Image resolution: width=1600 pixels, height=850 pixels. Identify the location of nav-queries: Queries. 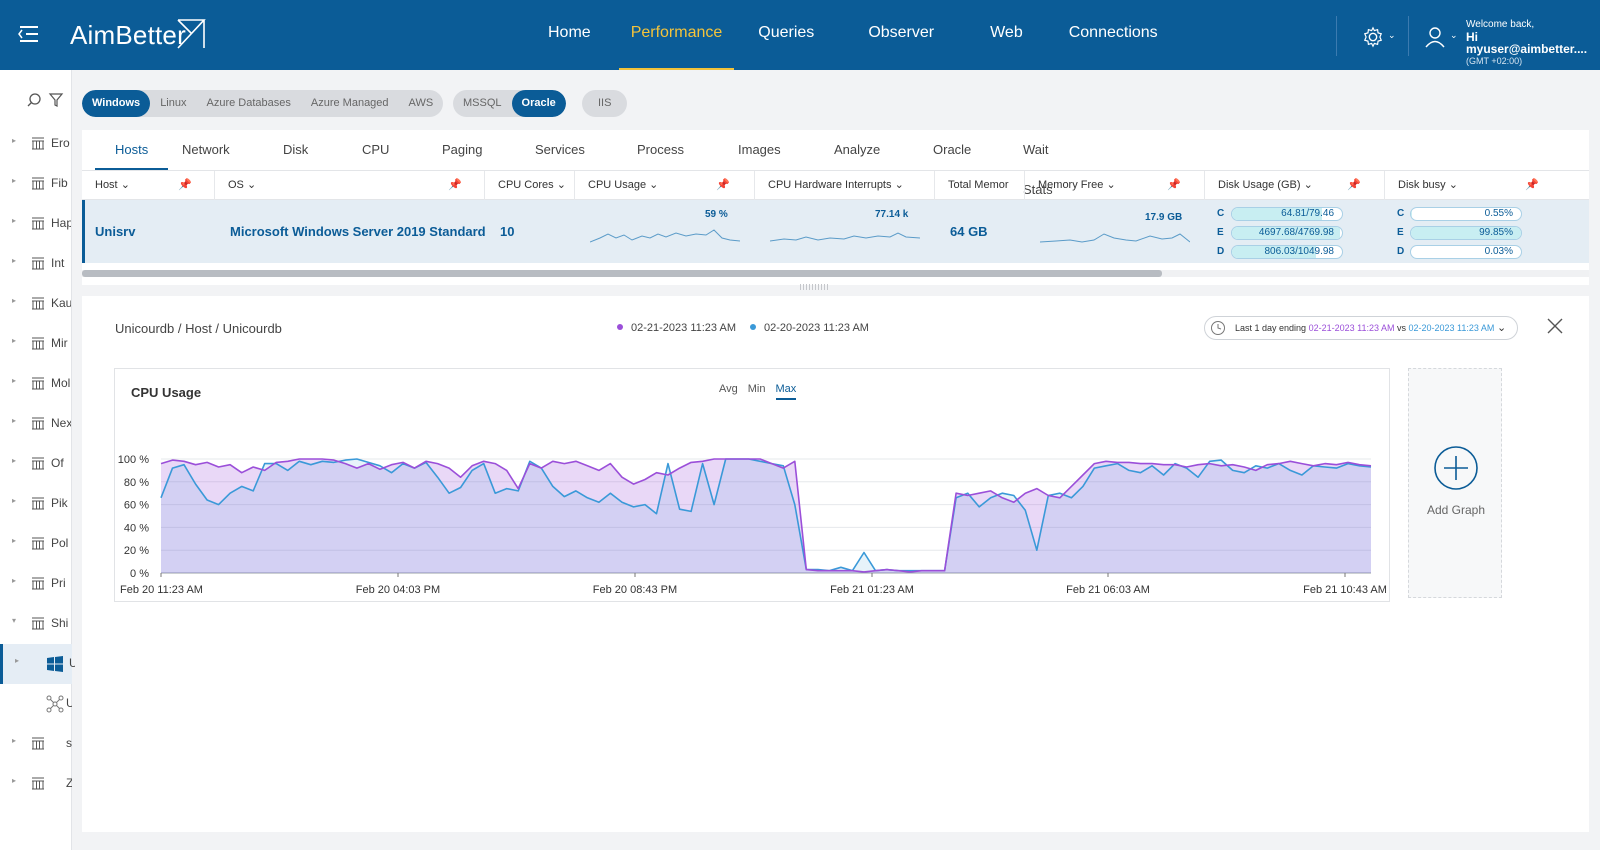
(786, 35).